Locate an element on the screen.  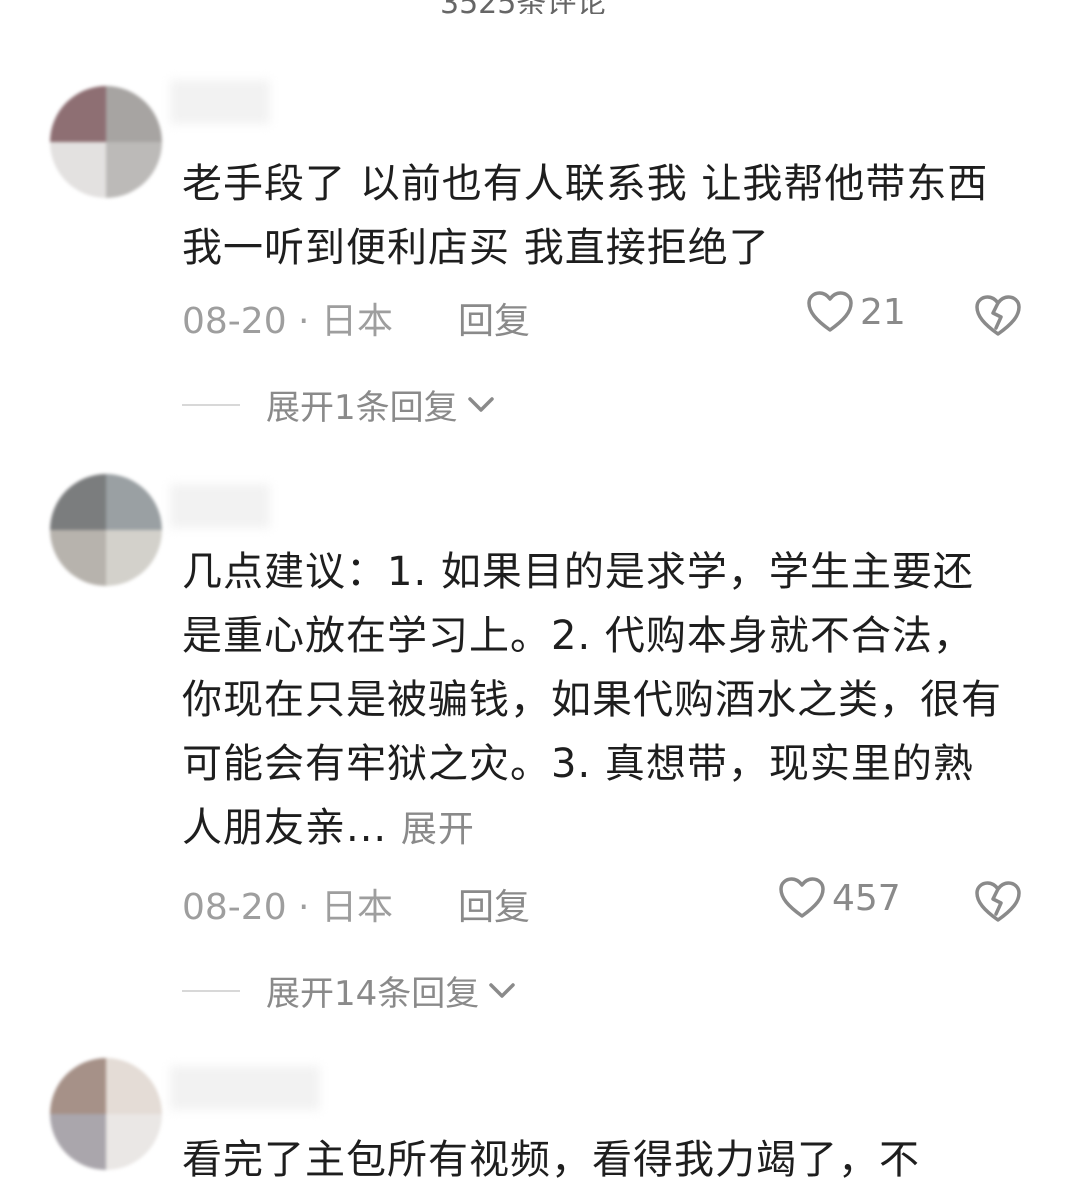
like-button: 21 is located at coordinates (856, 312).